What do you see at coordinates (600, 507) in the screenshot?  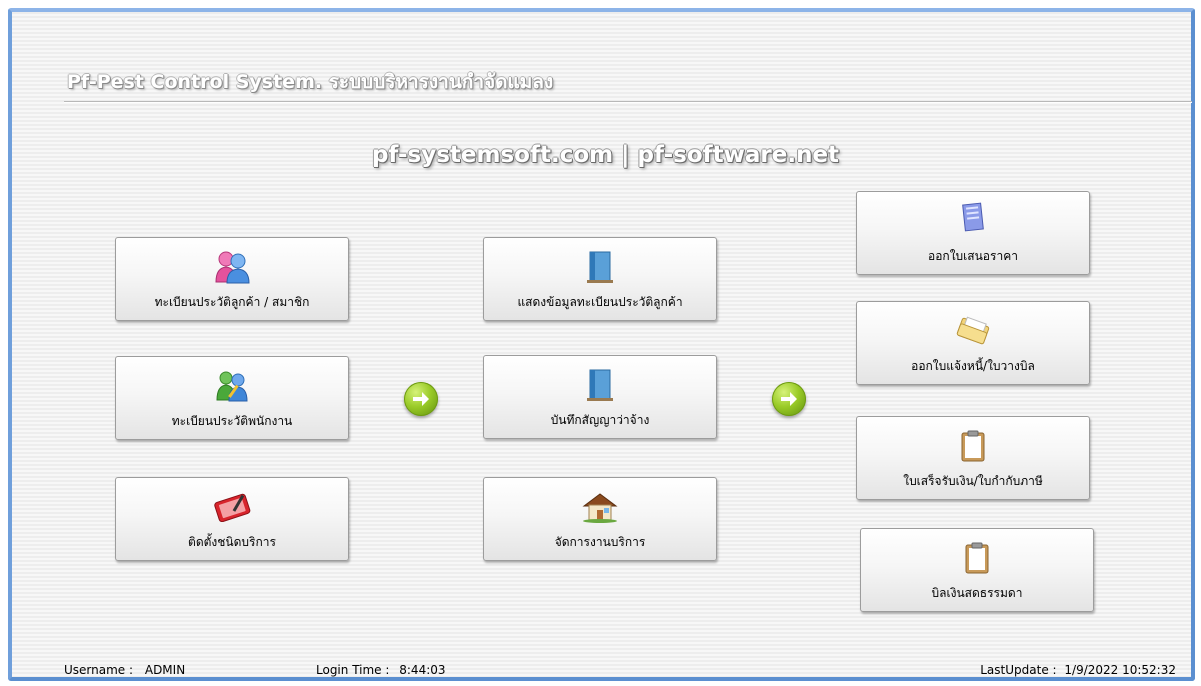 I see `house-icon` at bounding box center [600, 507].